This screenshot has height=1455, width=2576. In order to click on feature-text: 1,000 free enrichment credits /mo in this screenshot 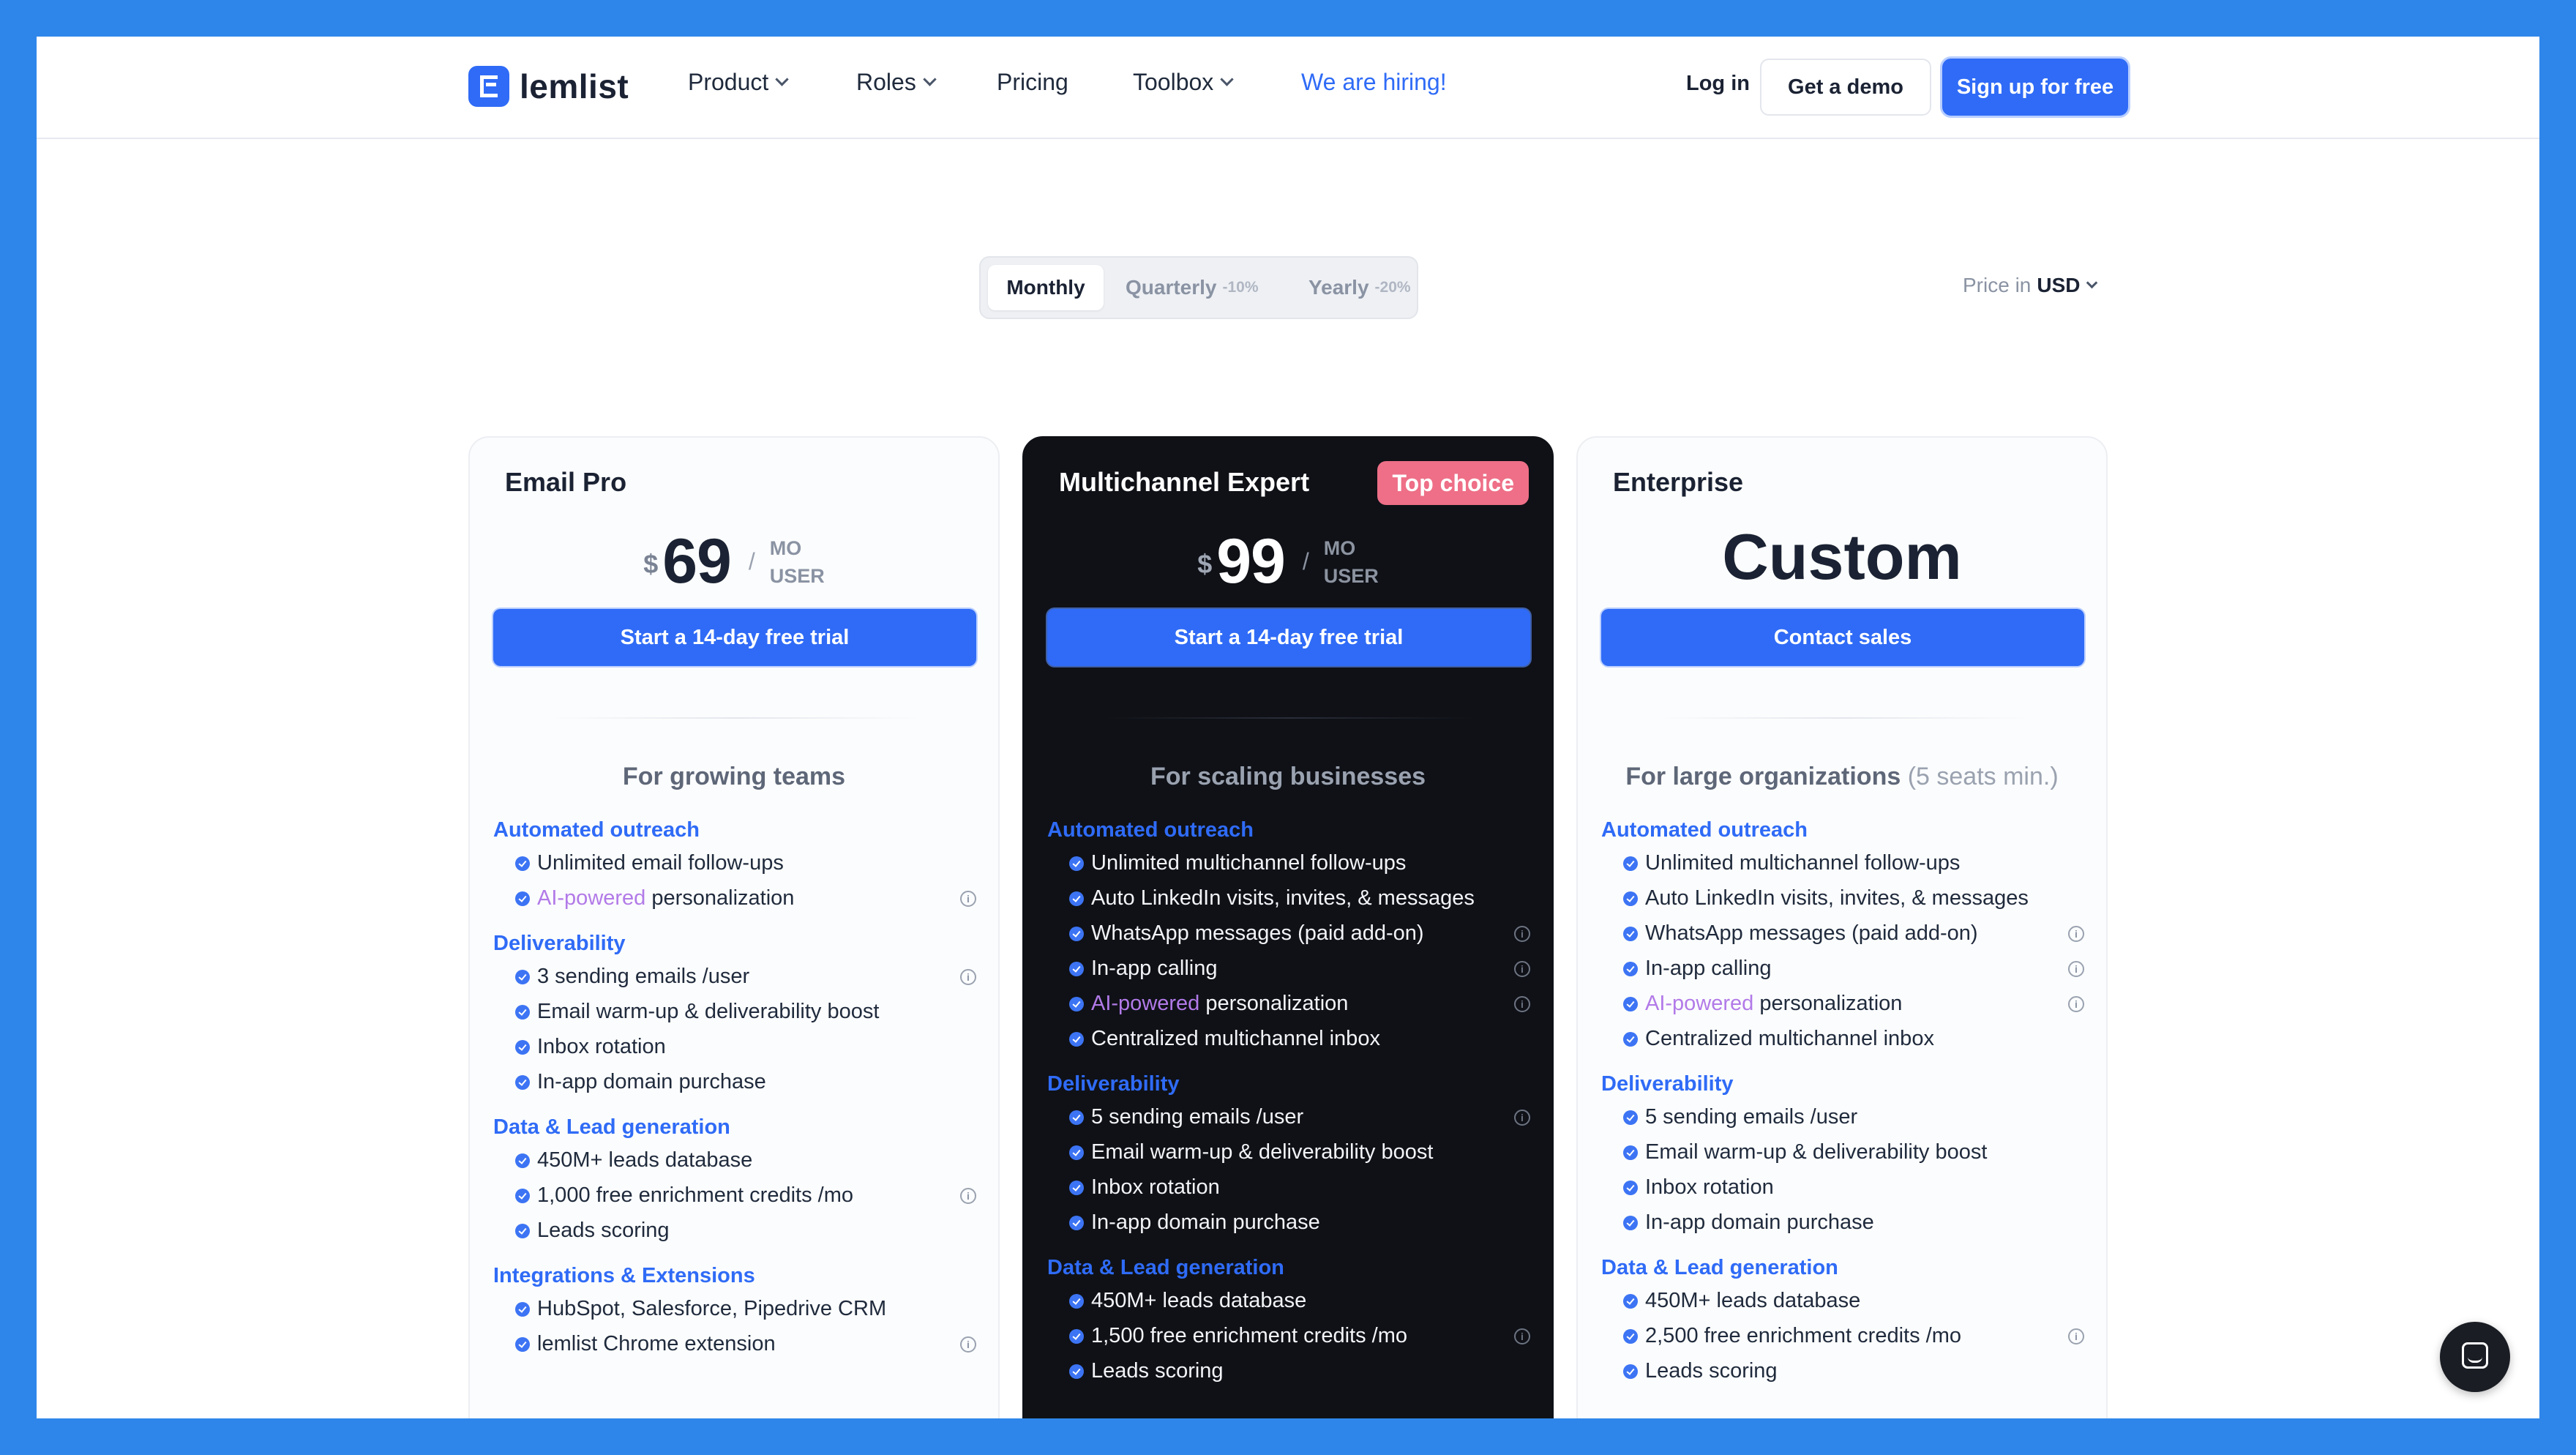, I will do `click(695, 1195)`.